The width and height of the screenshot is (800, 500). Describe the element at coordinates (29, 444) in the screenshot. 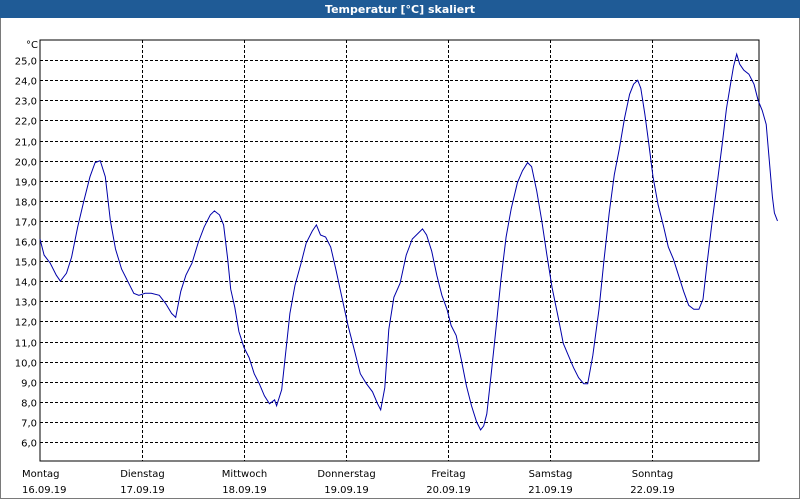

I see `y-tick-label: 6,0` at that location.